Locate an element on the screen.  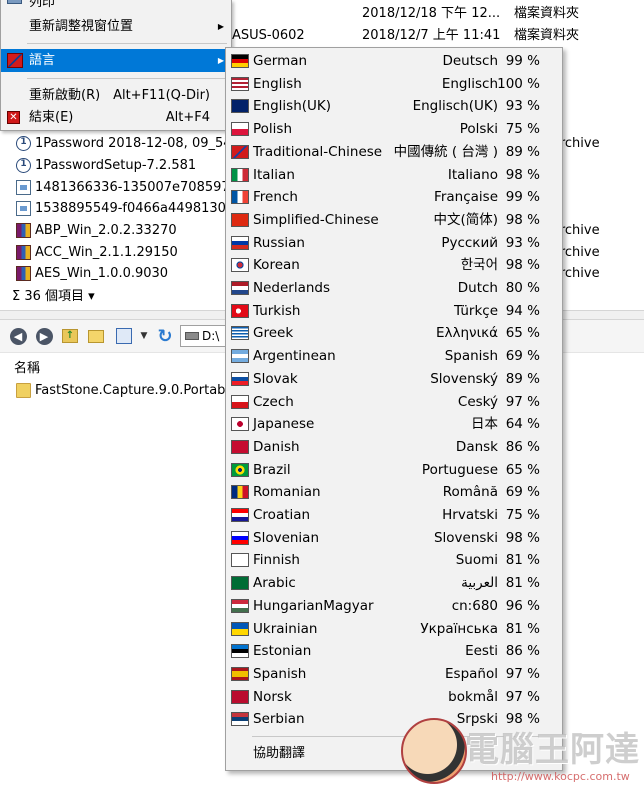
language-item-fi: Finnish Suomi 81 % is located at coordinates (394, 560).